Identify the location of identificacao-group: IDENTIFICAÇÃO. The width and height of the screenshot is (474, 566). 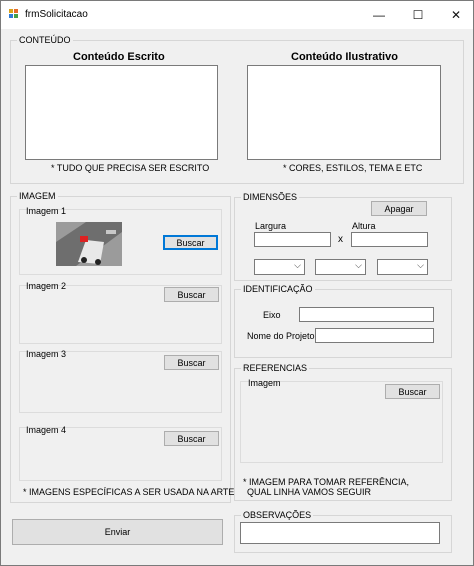
(343, 320).